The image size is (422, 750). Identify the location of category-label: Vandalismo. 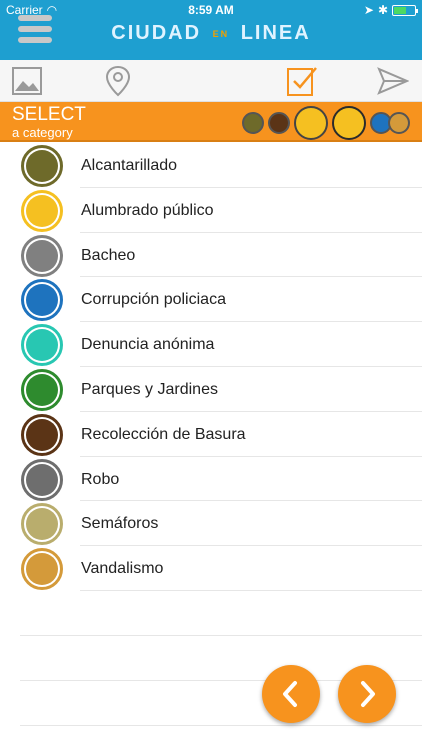
(122, 569).